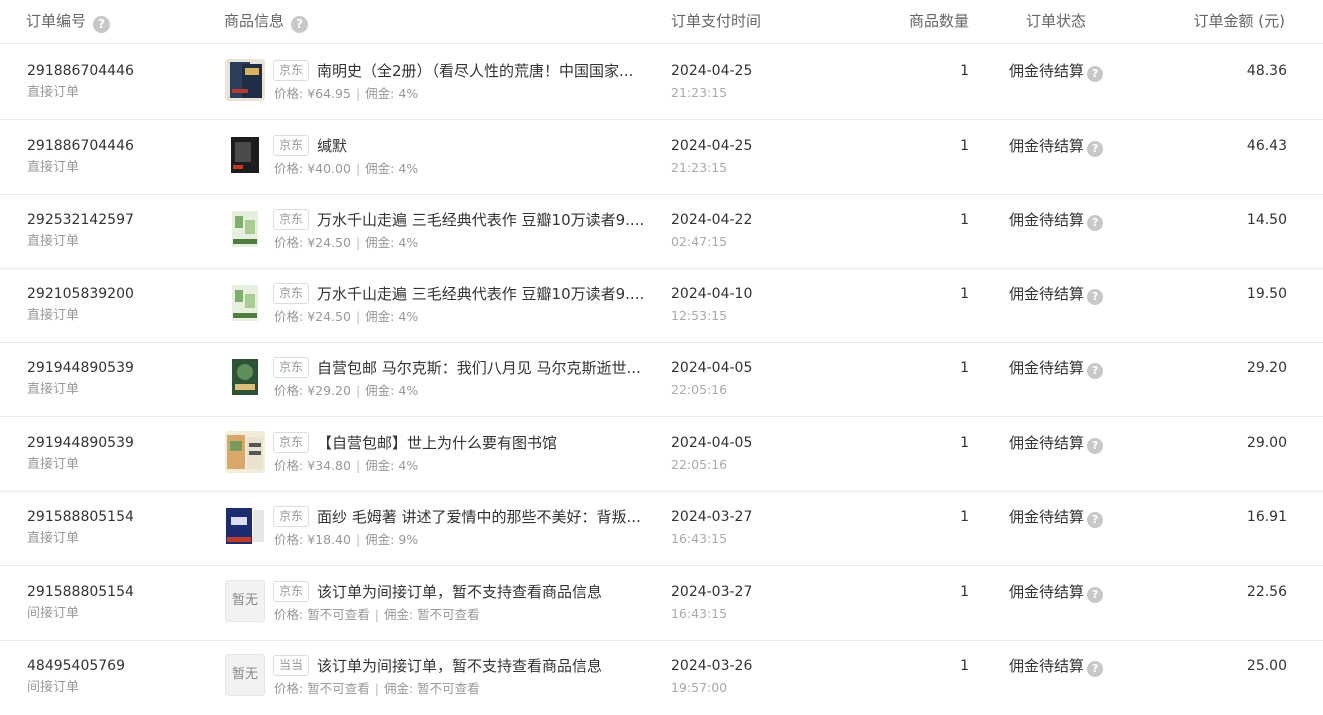 The width and height of the screenshot is (1323, 715). What do you see at coordinates (377, 688) in the screenshot?
I see `price-commission: 价格: 暂不可查看 | 佣金: 暂不可查看` at bounding box center [377, 688].